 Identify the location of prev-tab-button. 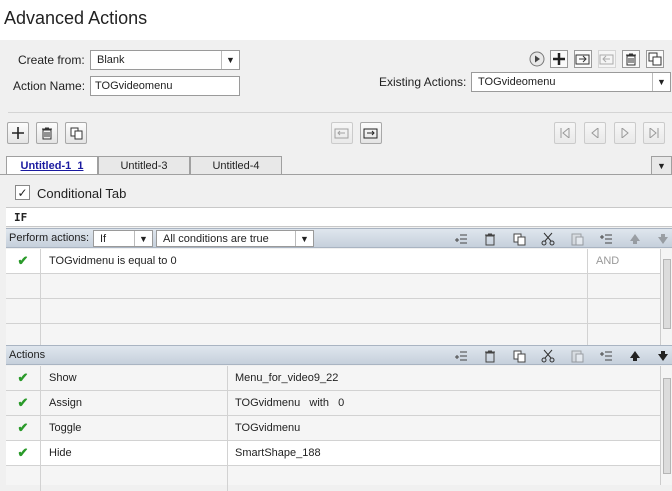
(595, 133).